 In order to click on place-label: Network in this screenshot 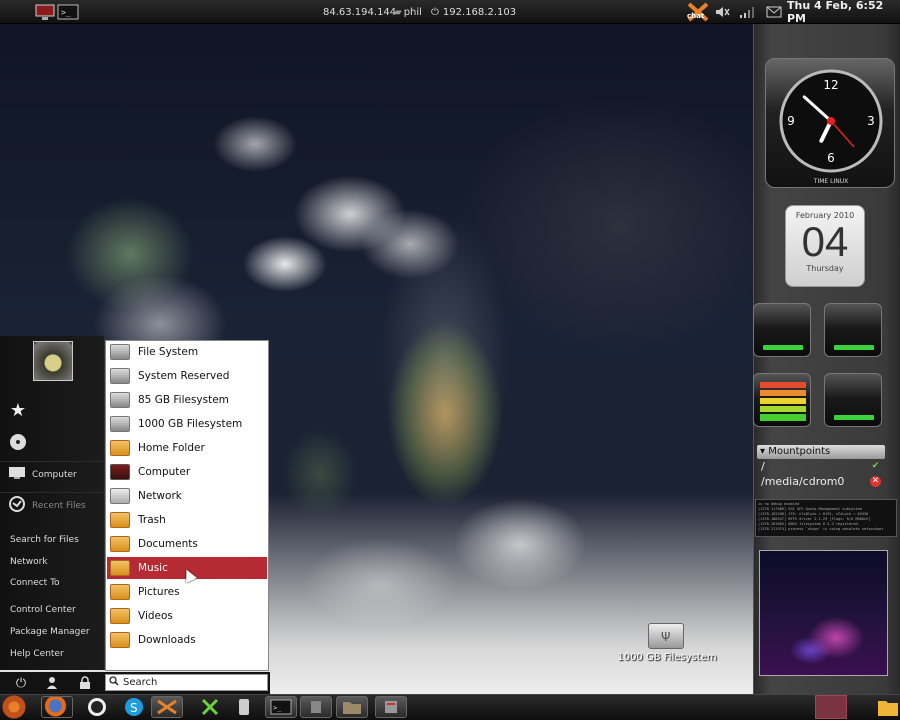, I will do `click(160, 496)`.